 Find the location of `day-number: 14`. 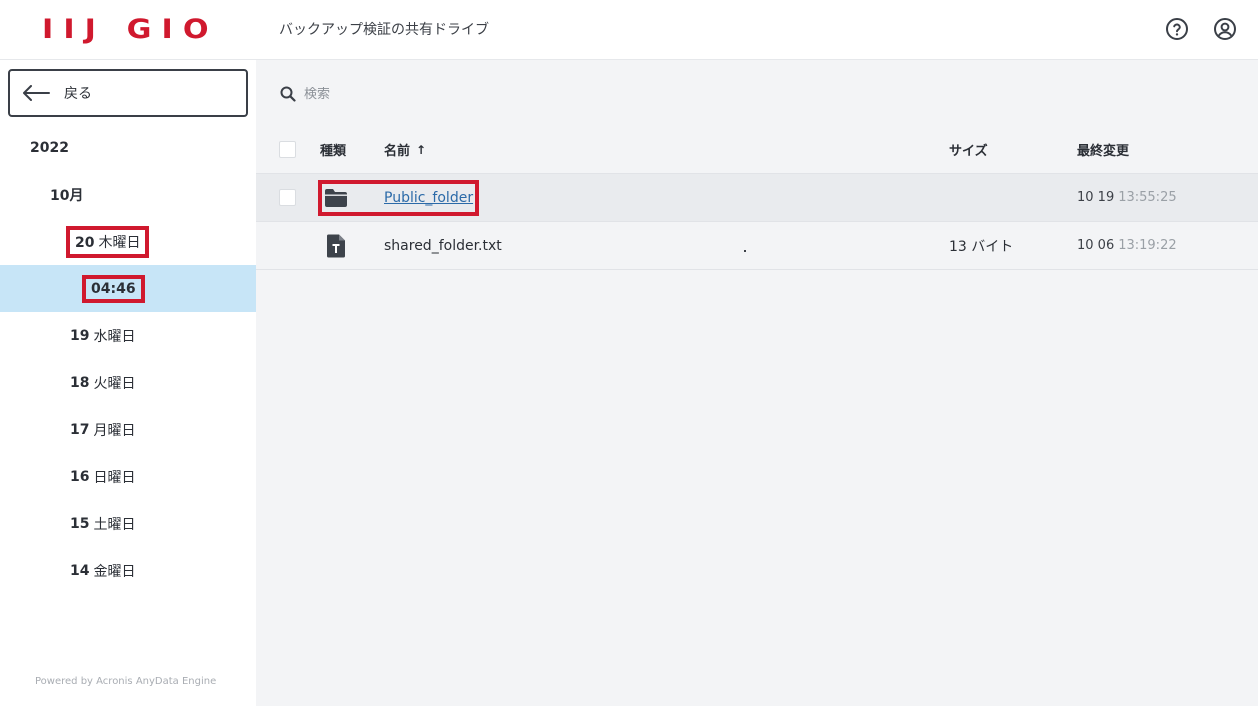

day-number: 14 is located at coordinates (80, 570).